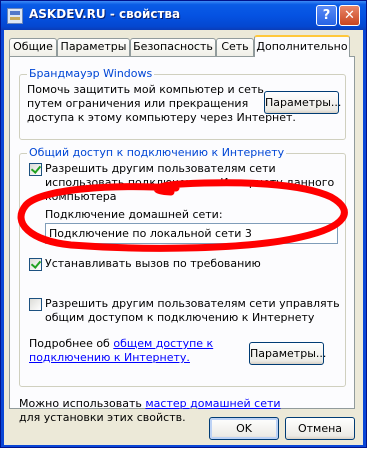 This screenshot has width=367, height=449. What do you see at coordinates (320, 428) in the screenshot?
I see `cancel-button: Отмена` at bounding box center [320, 428].